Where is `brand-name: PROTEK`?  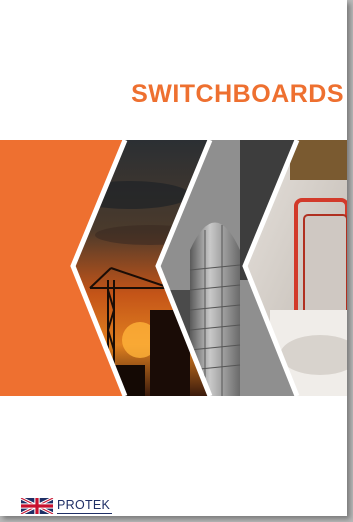 brand-name: PROTEK is located at coordinates (85, 506).